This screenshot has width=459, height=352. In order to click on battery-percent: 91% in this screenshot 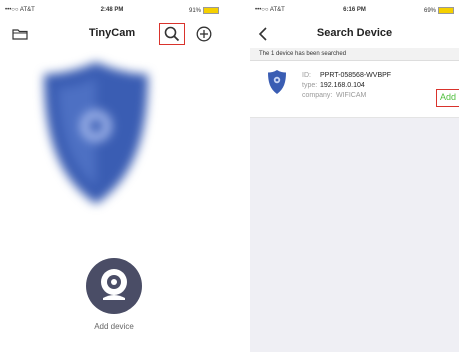, I will do `click(194, 11)`.